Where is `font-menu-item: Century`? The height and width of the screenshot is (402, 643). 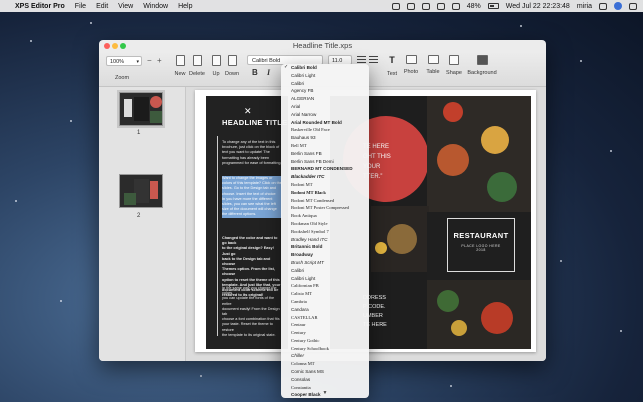 font-menu-item: Century is located at coordinates (325, 333).